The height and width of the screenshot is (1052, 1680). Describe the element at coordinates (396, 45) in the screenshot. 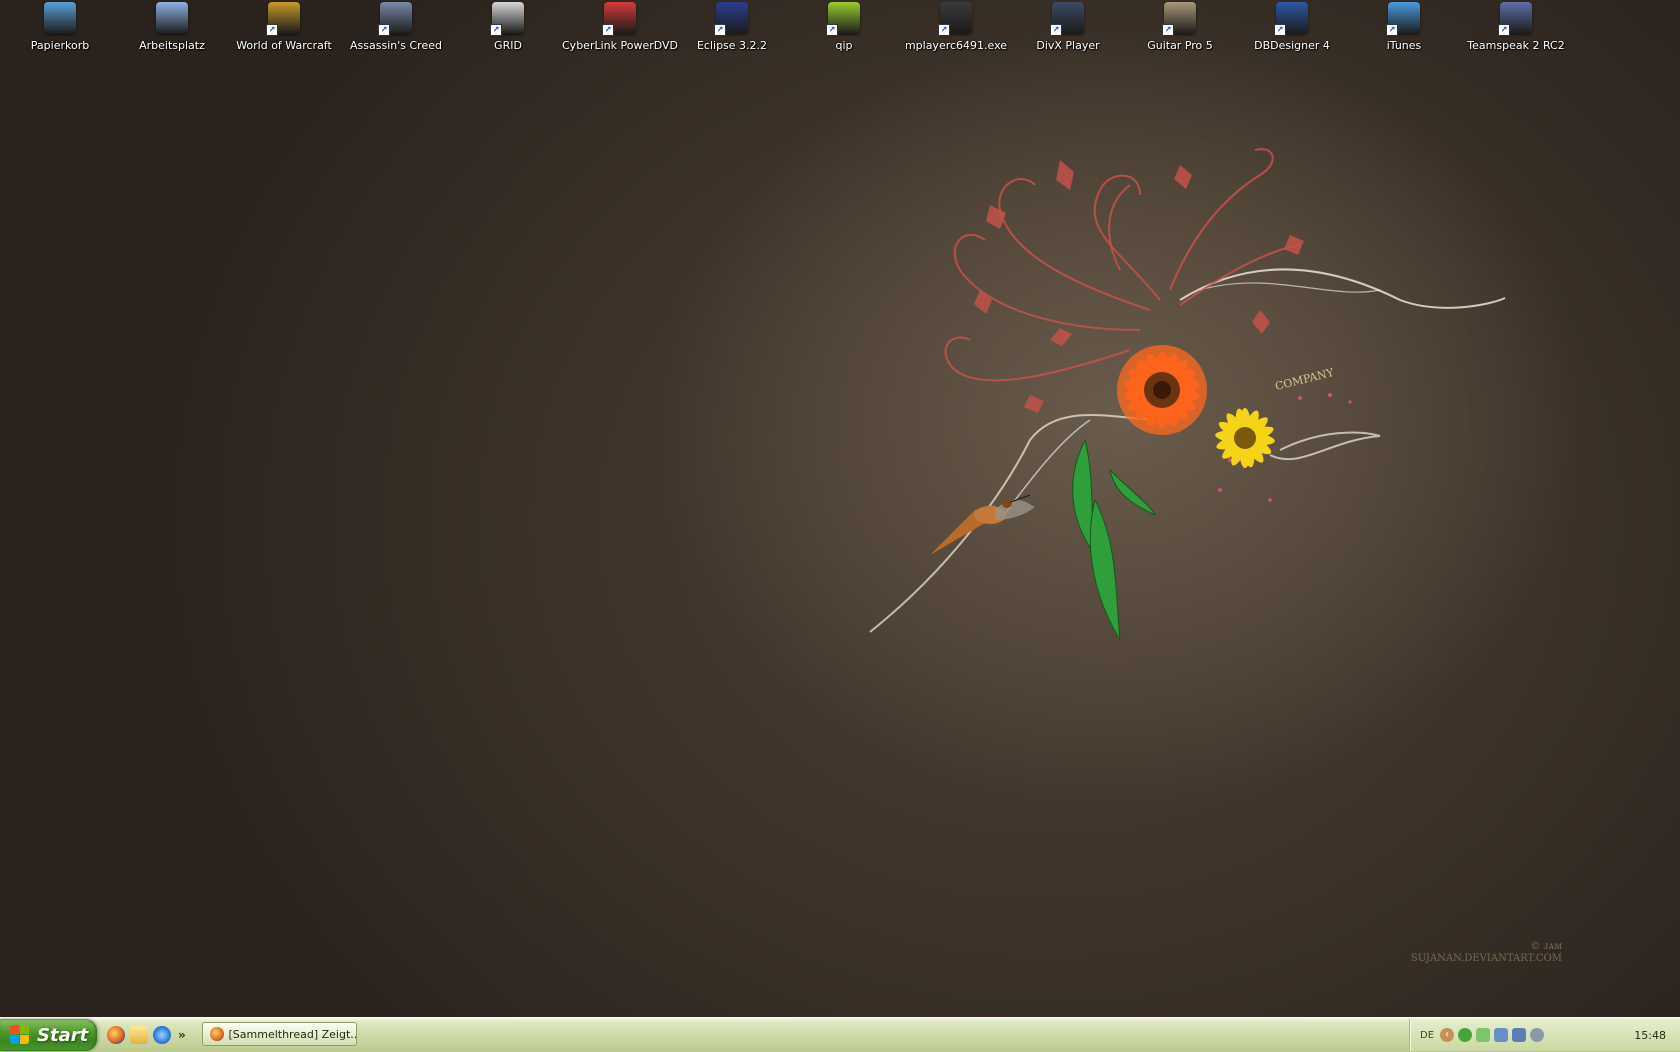

I see `desktop-icon-label: Assassin's Creed` at that location.